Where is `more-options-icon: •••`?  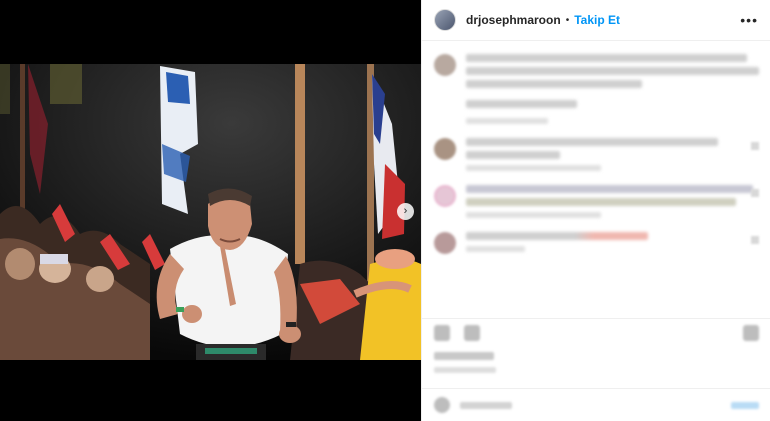
more-options-icon: ••• is located at coordinates (749, 20).